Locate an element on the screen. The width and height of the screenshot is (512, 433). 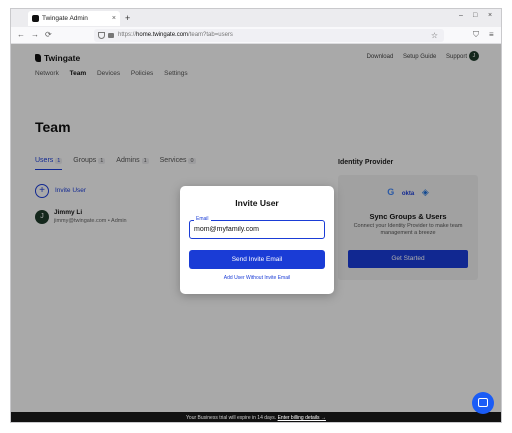
chat-button is located at coordinates (483, 403).